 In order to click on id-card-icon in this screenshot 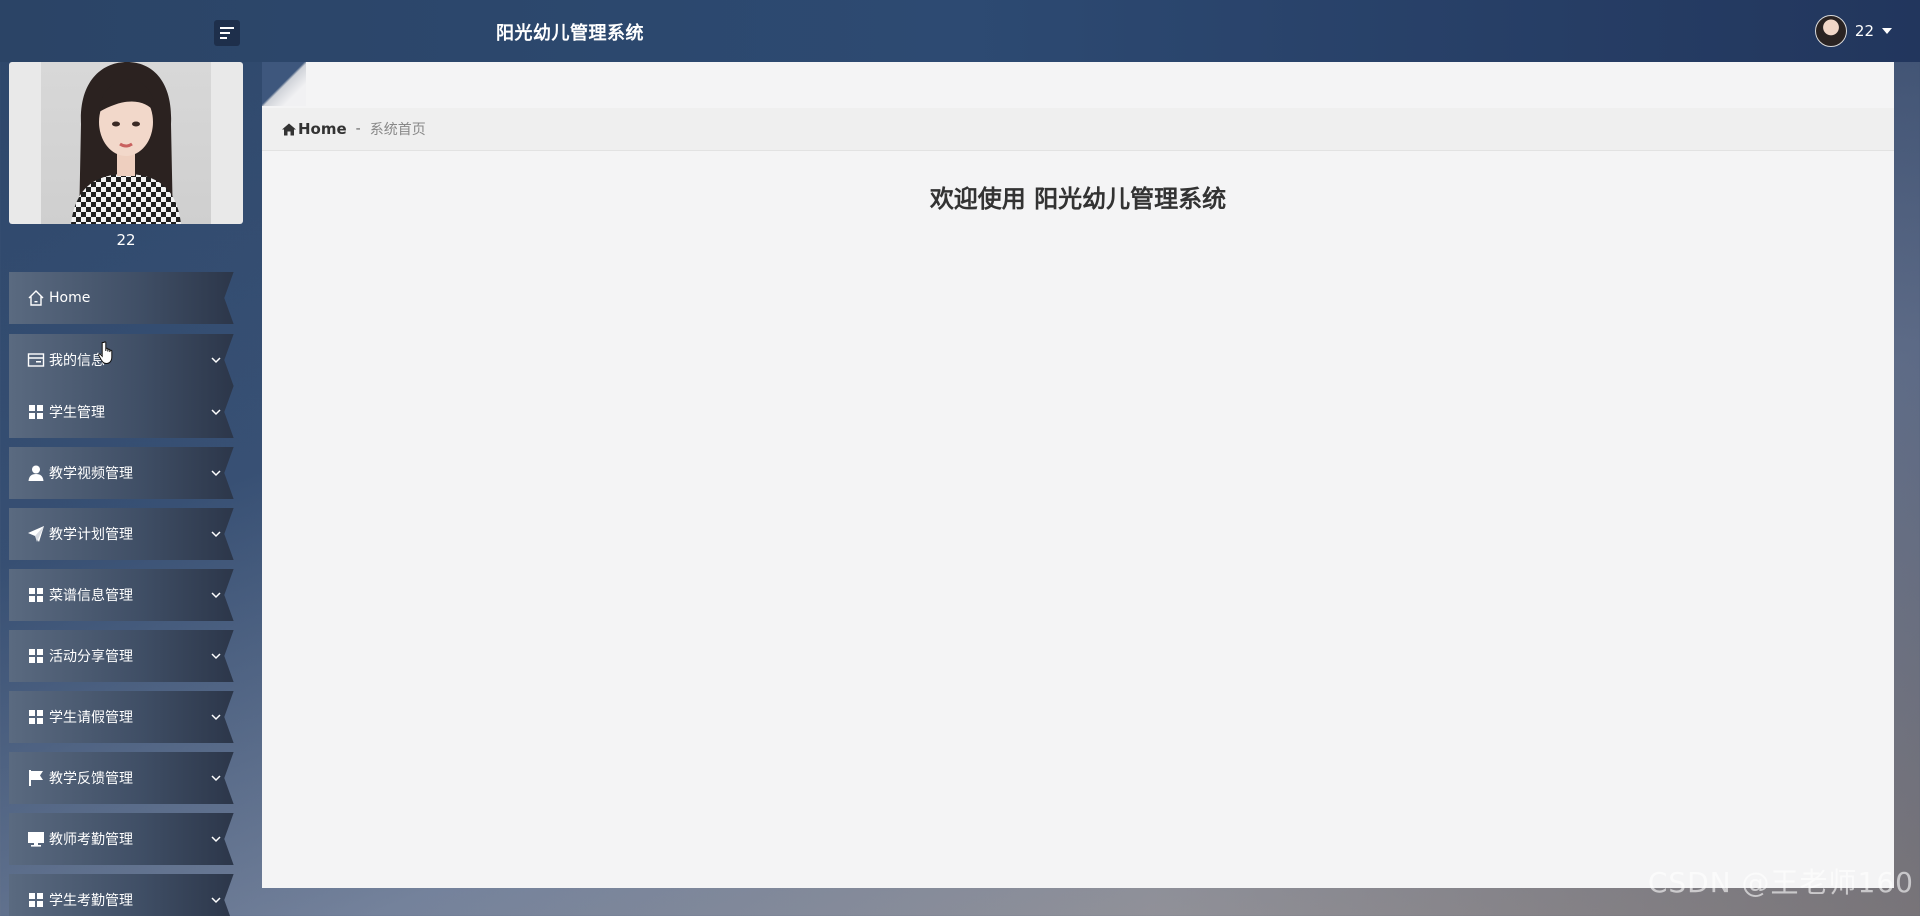, I will do `click(36, 360)`.